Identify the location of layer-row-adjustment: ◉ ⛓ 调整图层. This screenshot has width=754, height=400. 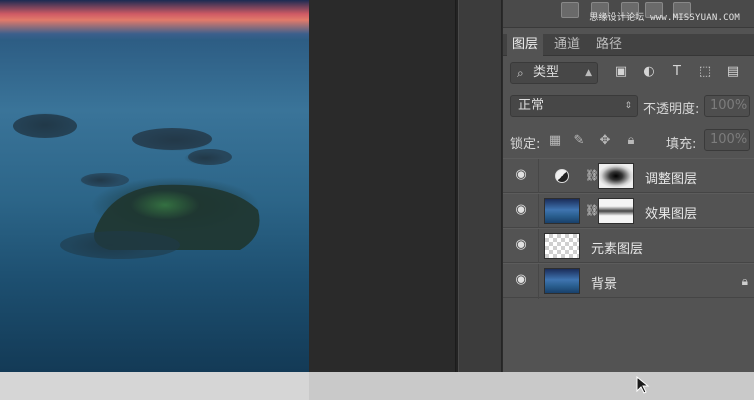
(628, 176).